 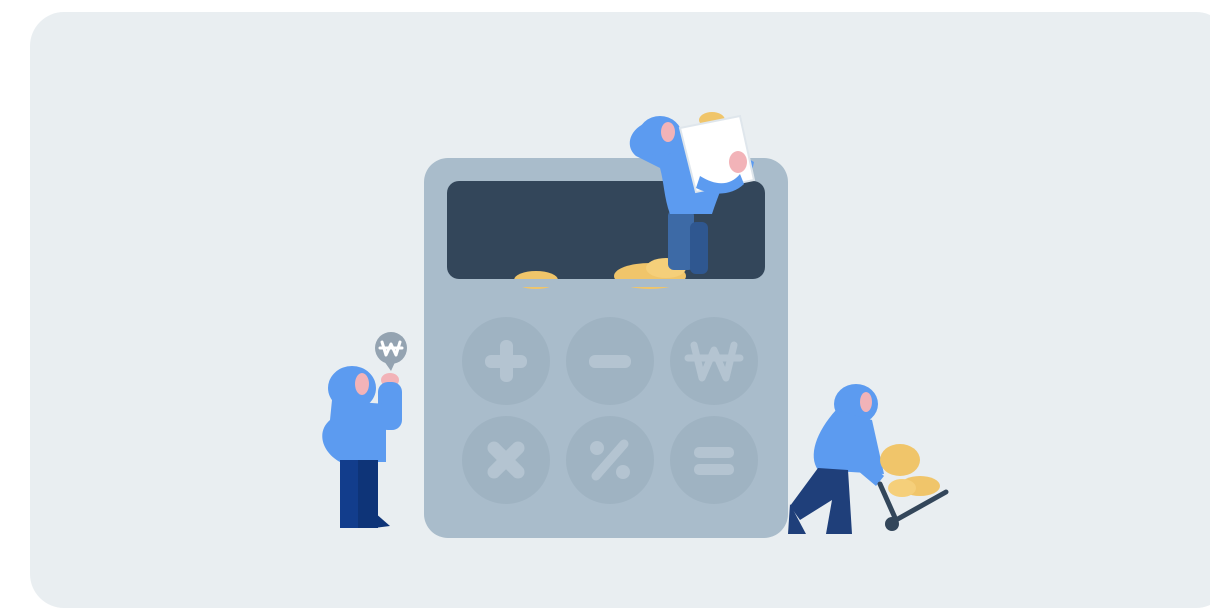 What do you see at coordinates (714, 361) in the screenshot?
I see `won-key` at bounding box center [714, 361].